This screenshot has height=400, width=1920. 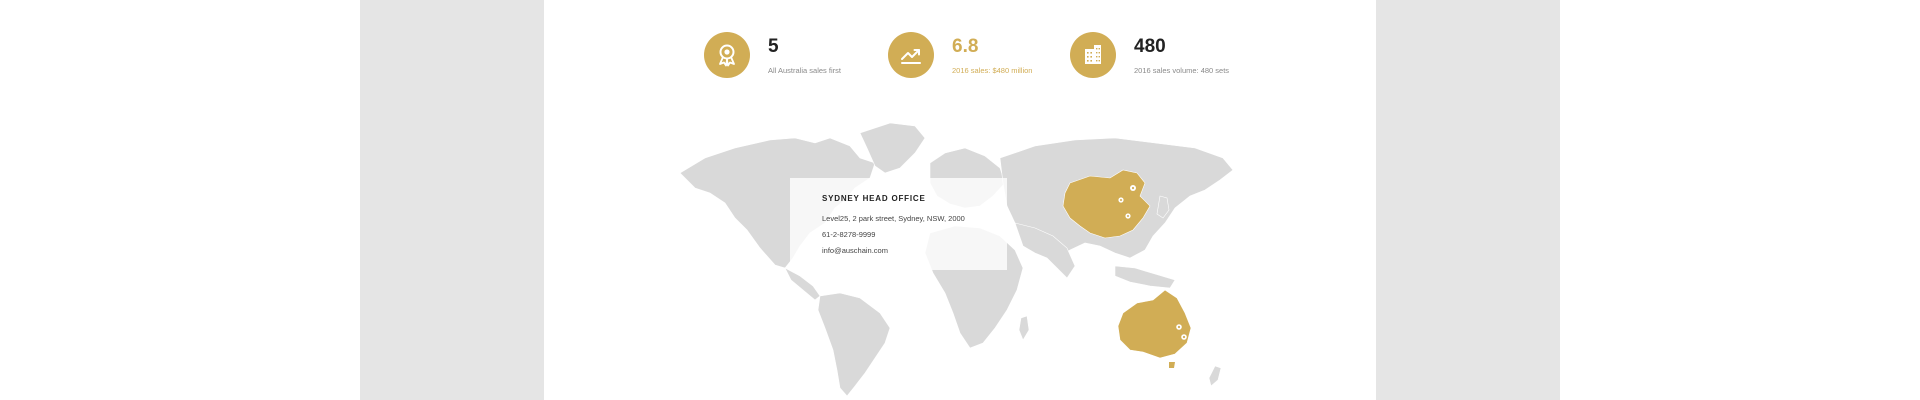 I want to click on award-medal-icon, so click(x=727, y=55).